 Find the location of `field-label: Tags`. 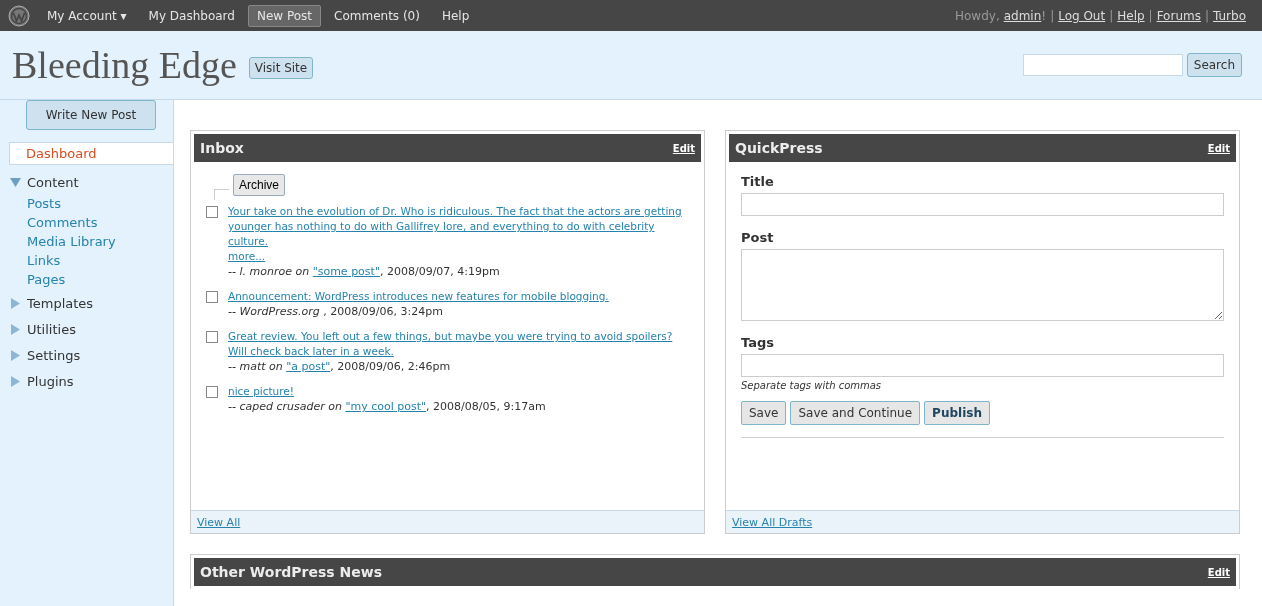

field-label: Tags is located at coordinates (758, 342).